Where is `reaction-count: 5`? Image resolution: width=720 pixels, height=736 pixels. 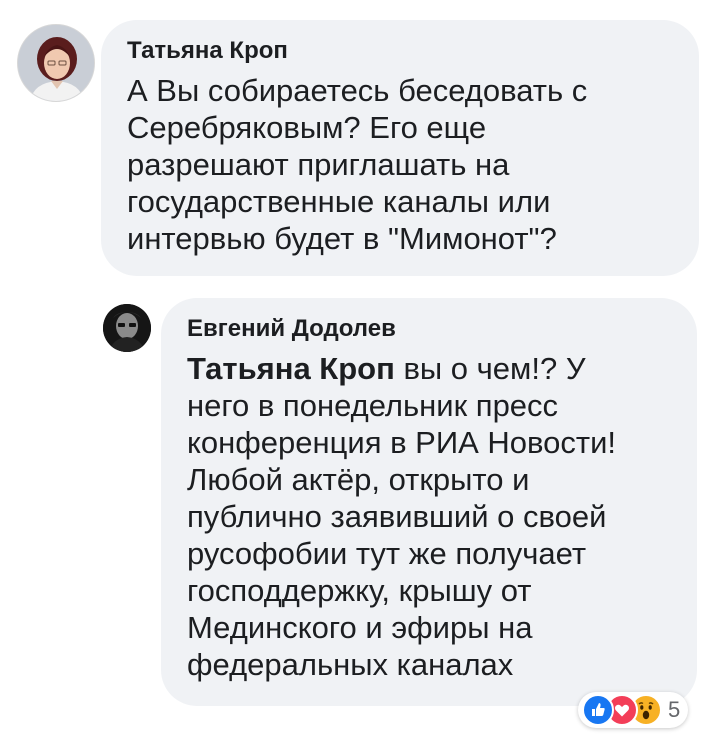 reaction-count: 5 is located at coordinates (674, 709).